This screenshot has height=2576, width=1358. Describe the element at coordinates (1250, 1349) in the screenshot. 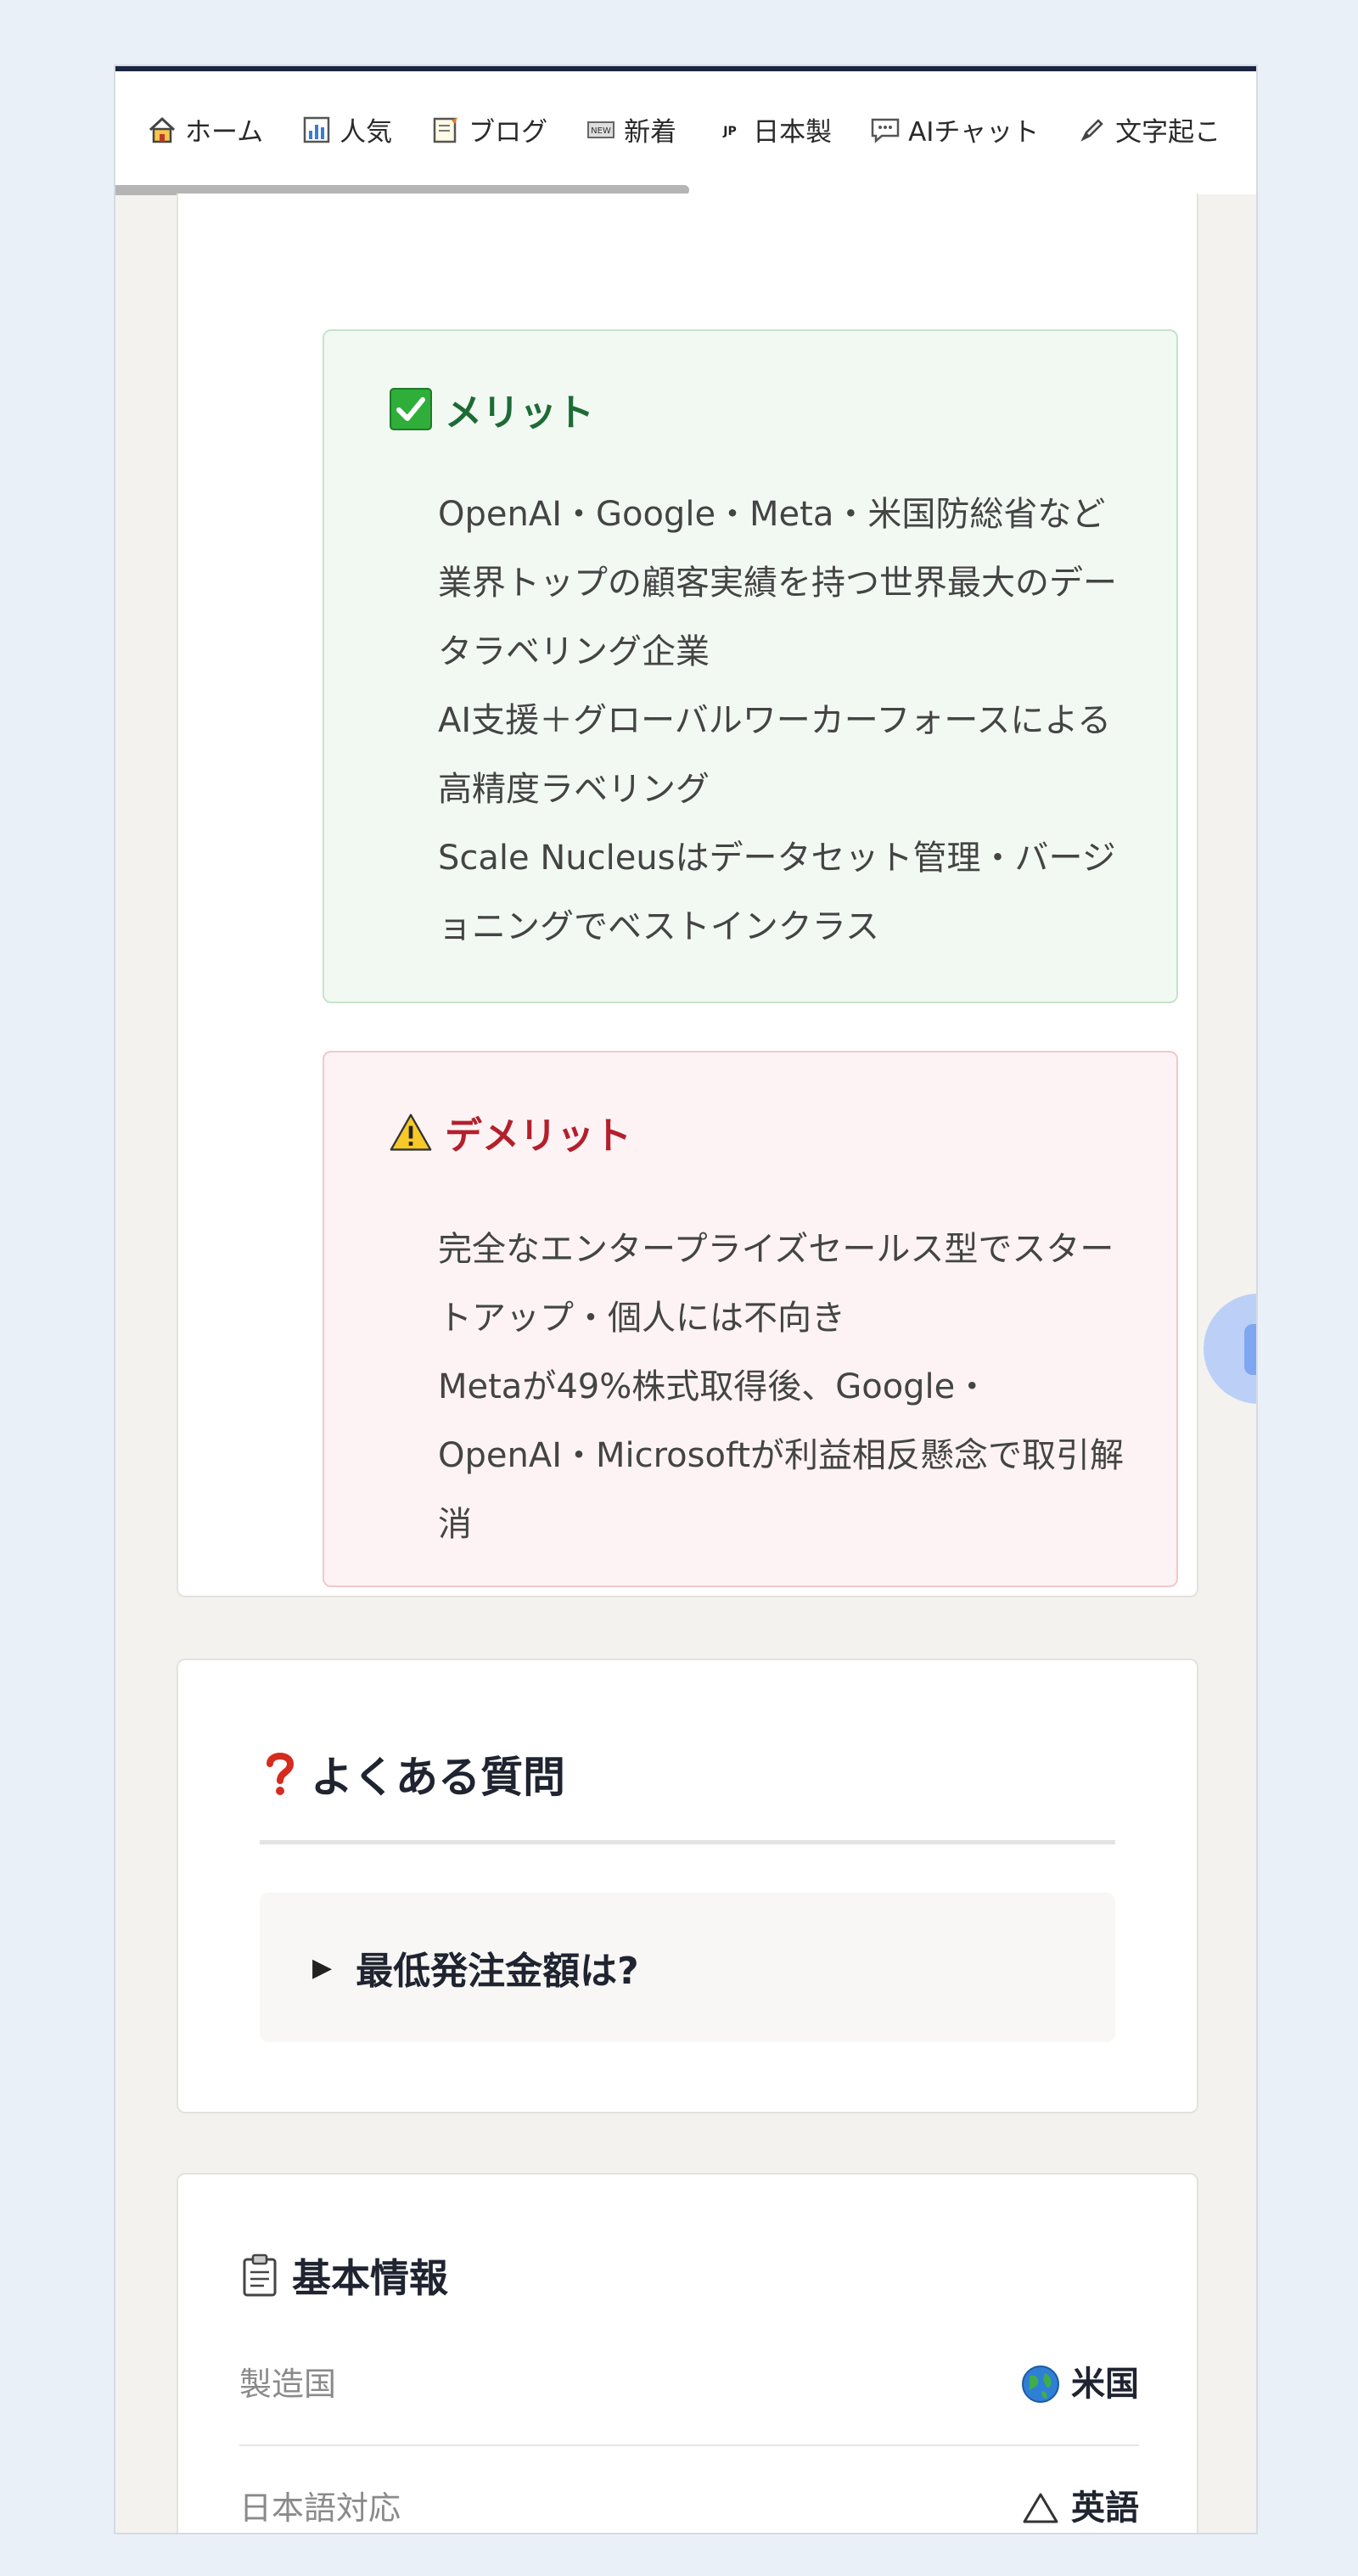

I see `floating-button-icon` at that location.